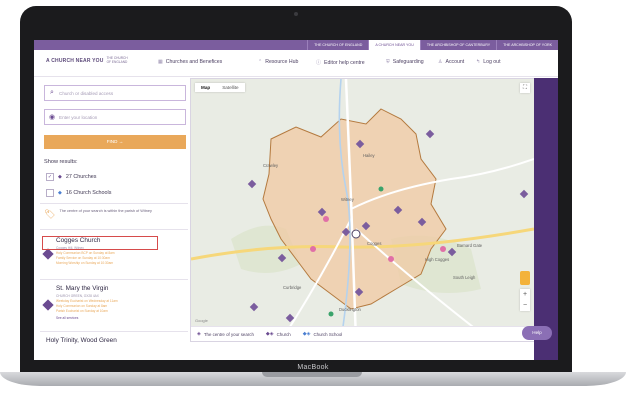  I want to click on show-results-heading: Show results:, so click(61, 162).